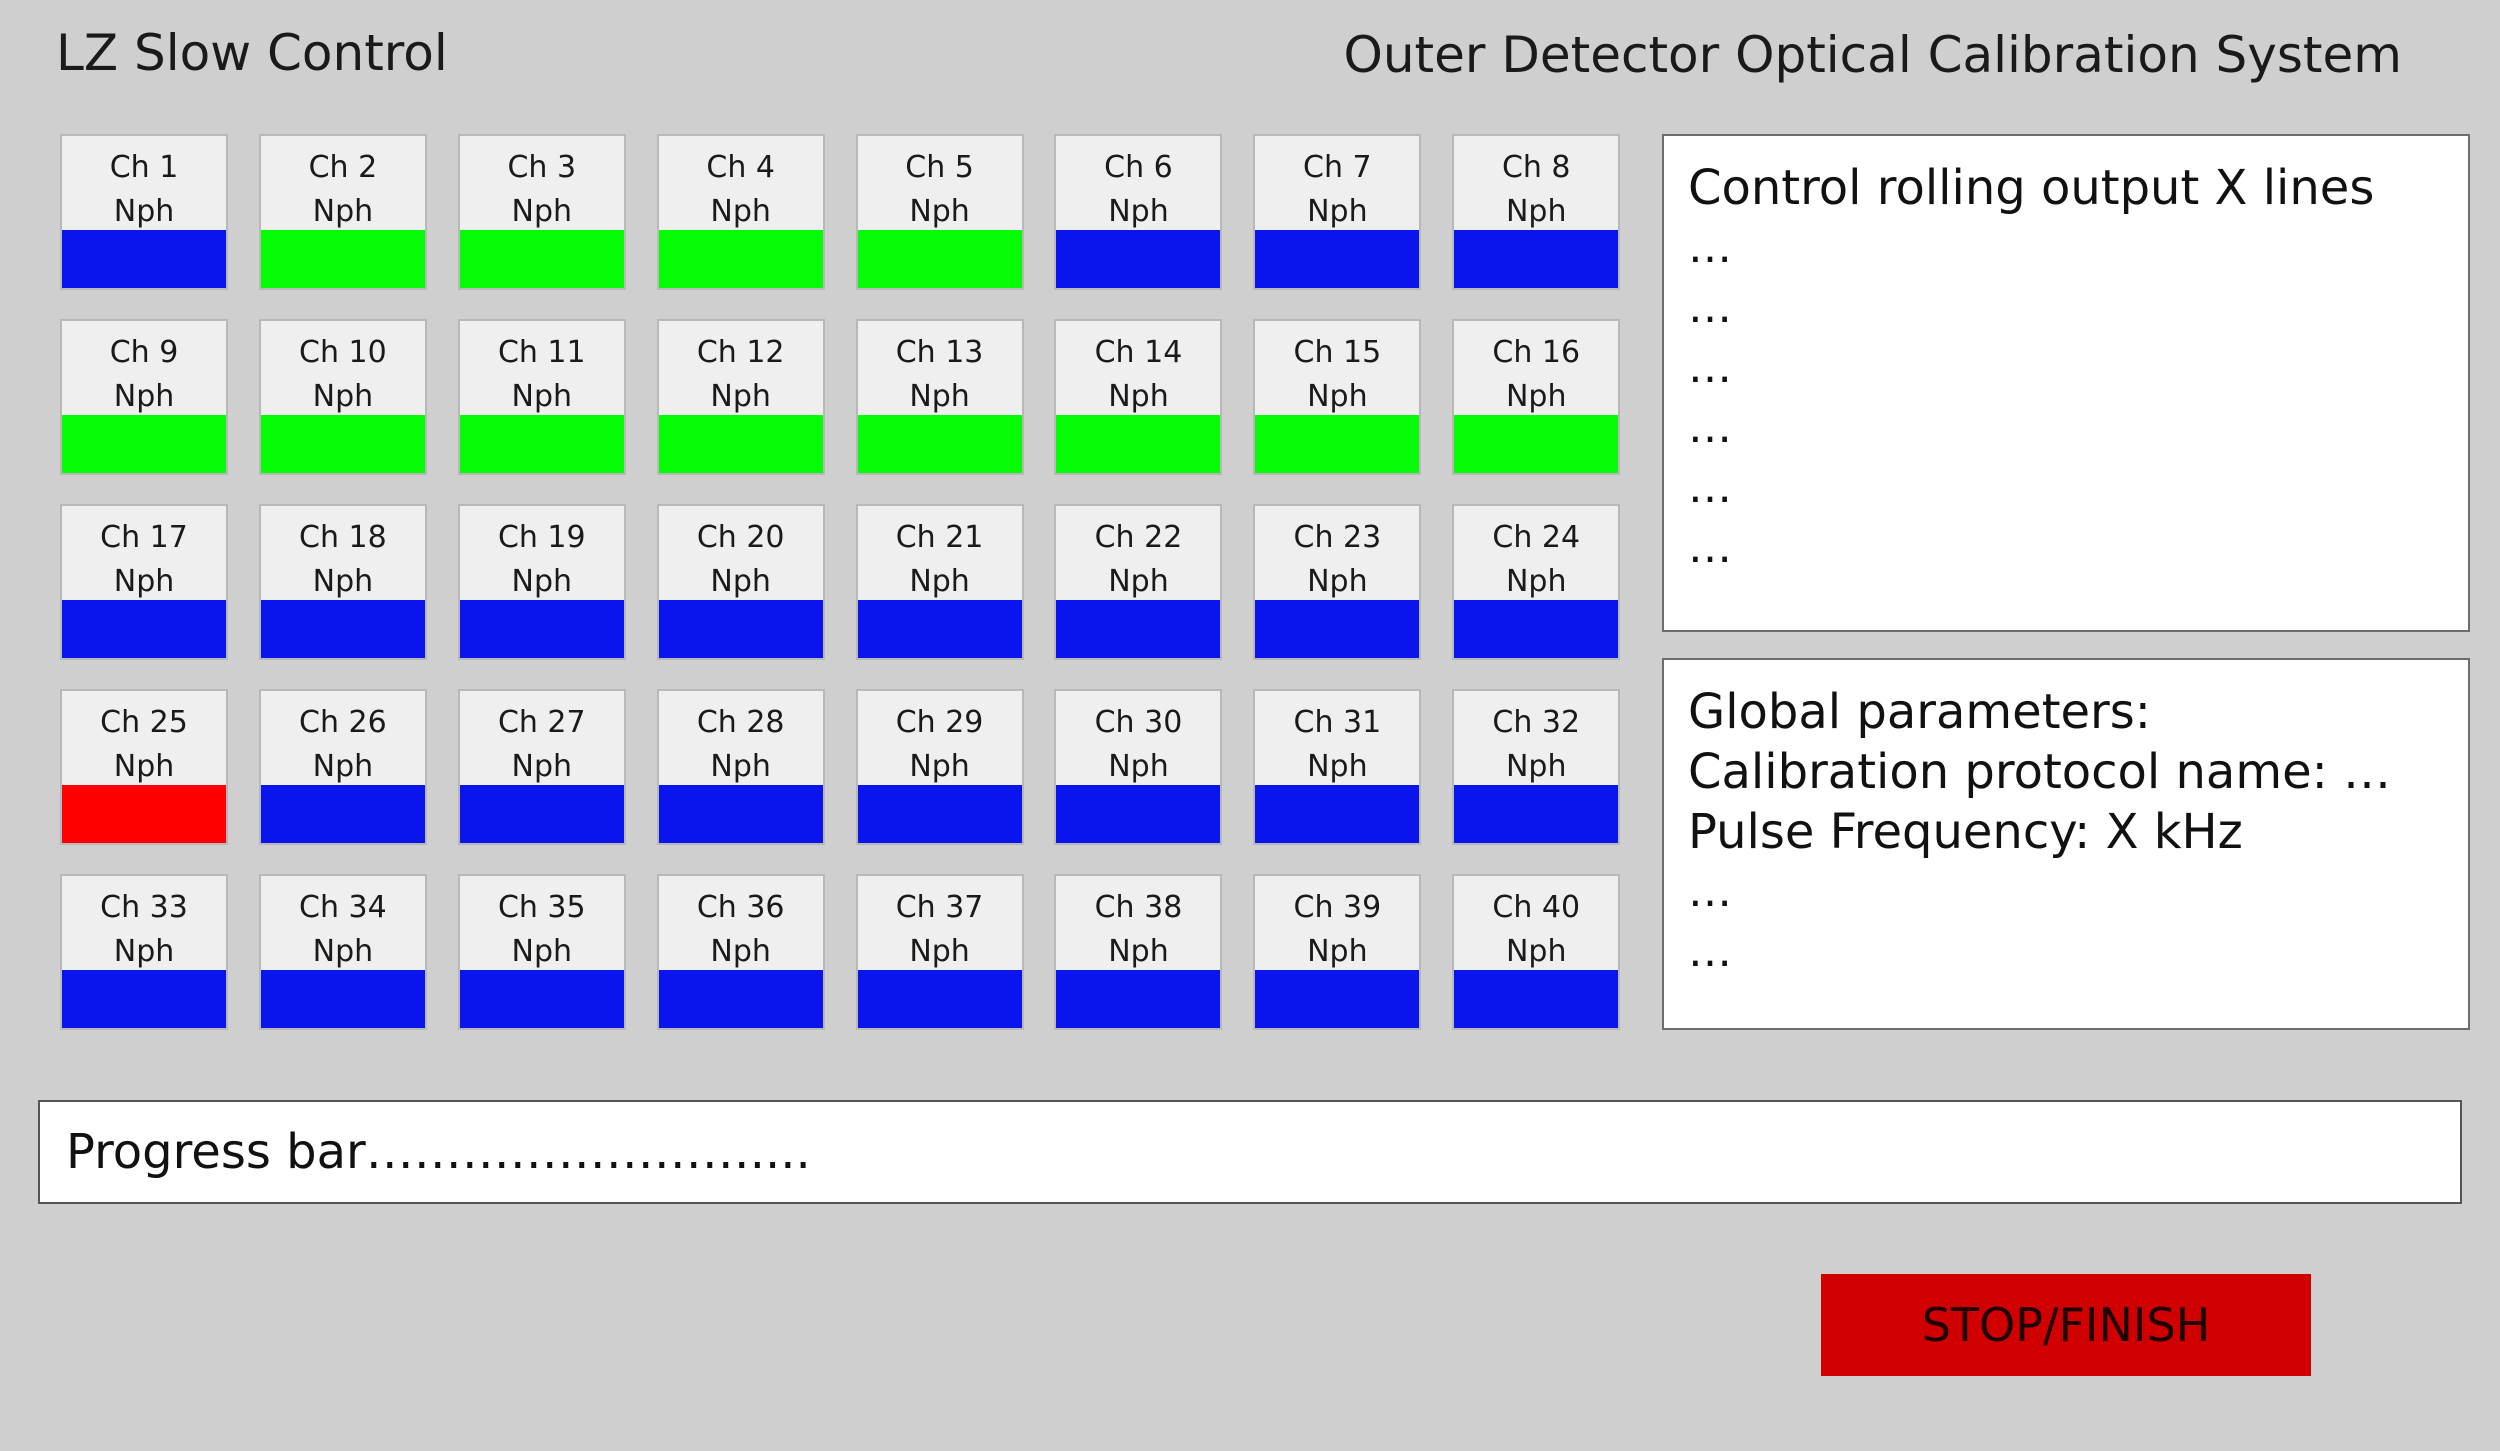 The height and width of the screenshot is (1451, 2500). What do you see at coordinates (1536, 167) in the screenshot?
I see `channel-name: Ch 8` at bounding box center [1536, 167].